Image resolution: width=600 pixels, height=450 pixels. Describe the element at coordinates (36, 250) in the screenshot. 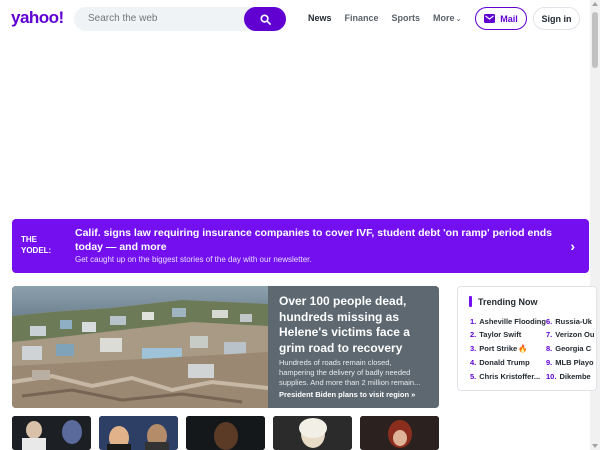

I see `yodel-label-line2: YODEL:` at that location.